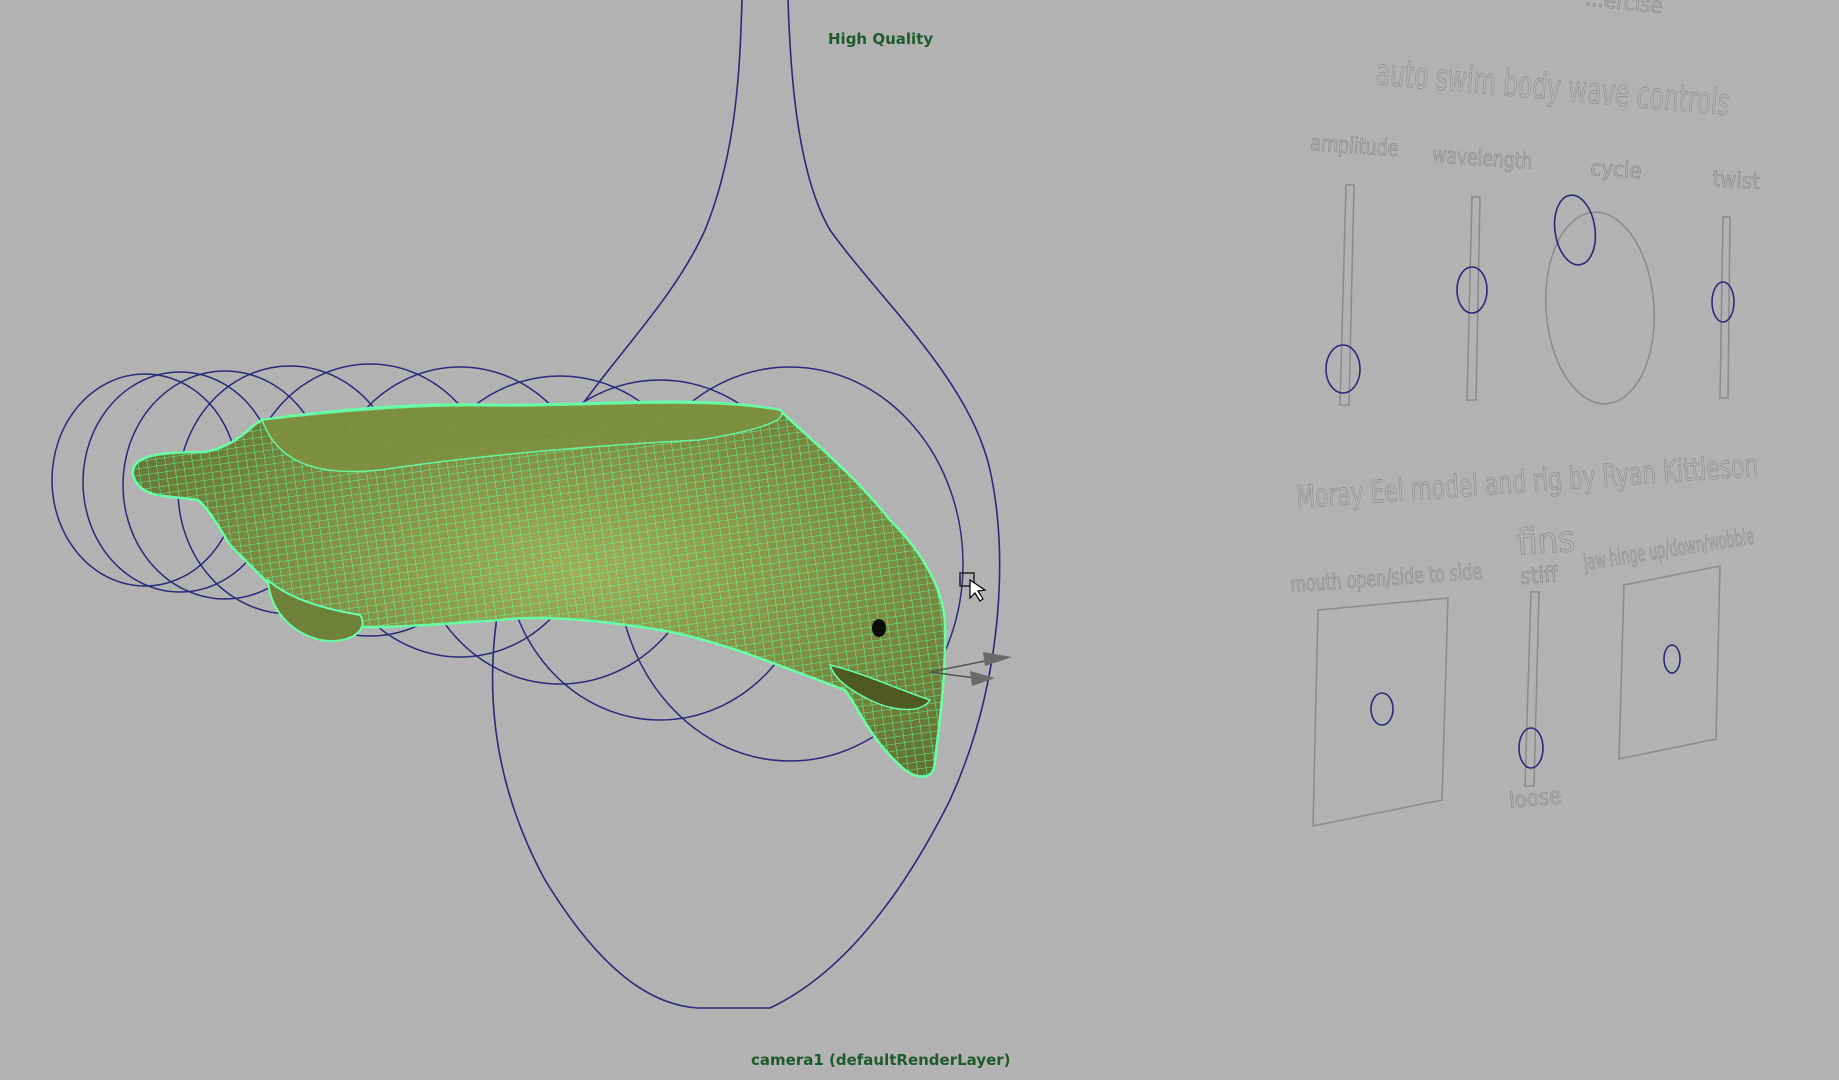 The image size is (1839, 1080). Describe the element at coordinates (881, 39) in the screenshot. I see `hud-quality-label: High Quality` at that location.